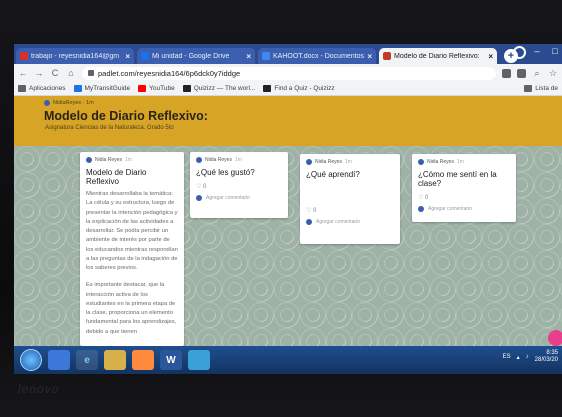  Describe the element at coordinates (75, 56) in the screenshot. I see `tab-gmail: trabajo - reyesnidia164@gm ×` at that location.